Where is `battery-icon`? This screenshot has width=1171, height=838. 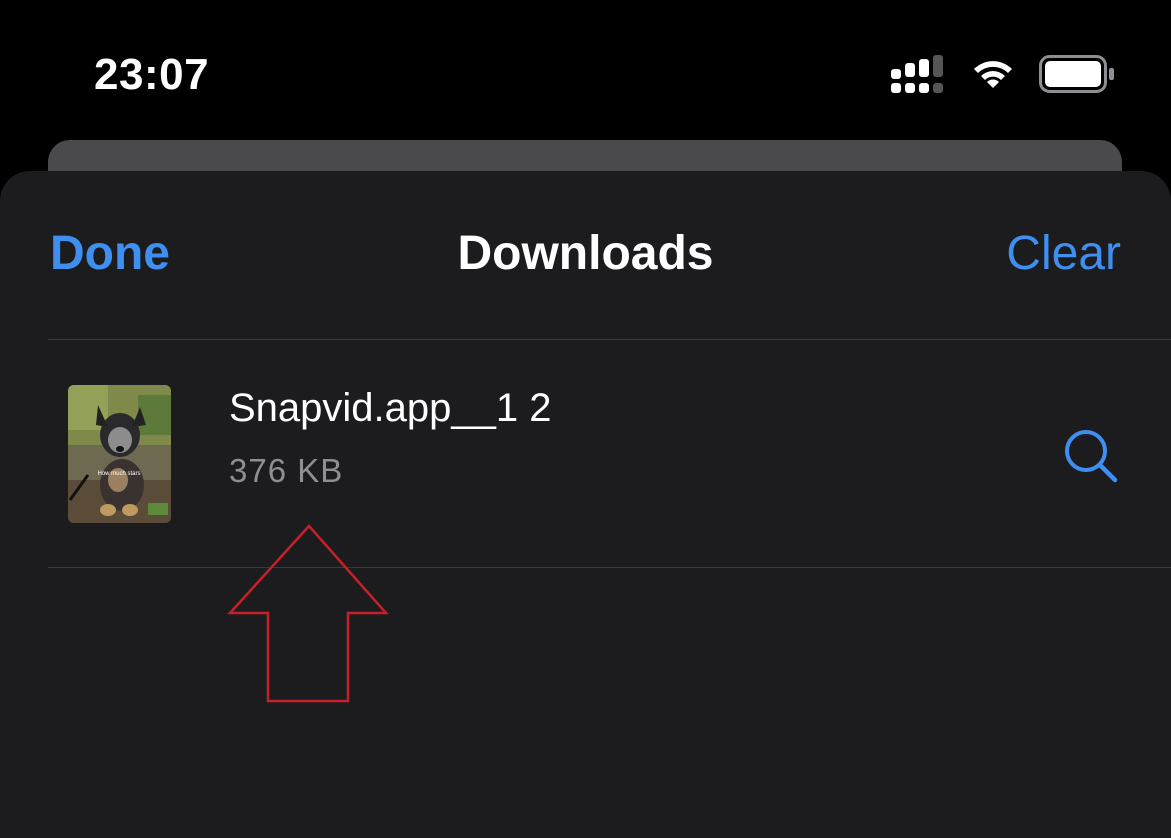
battery-icon is located at coordinates (1076, 74).